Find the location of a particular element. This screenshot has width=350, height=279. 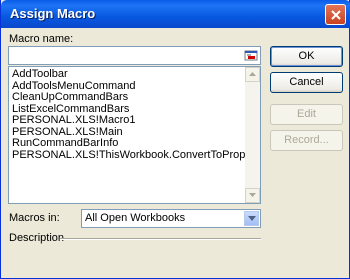

edit-button: Edit is located at coordinates (306, 114).